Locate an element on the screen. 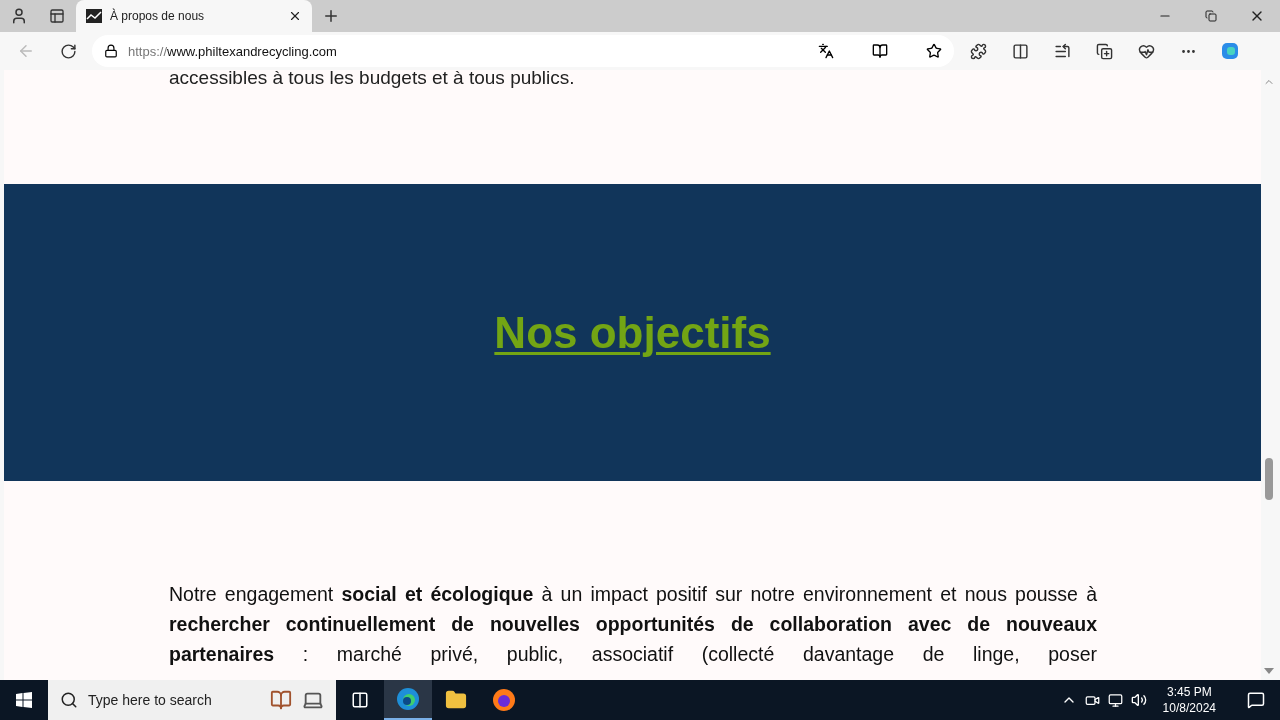 This screenshot has width=1280, height=720. body-text: accessibles à tous les budgets et à tous publics. is located at coordinates (372, 80).